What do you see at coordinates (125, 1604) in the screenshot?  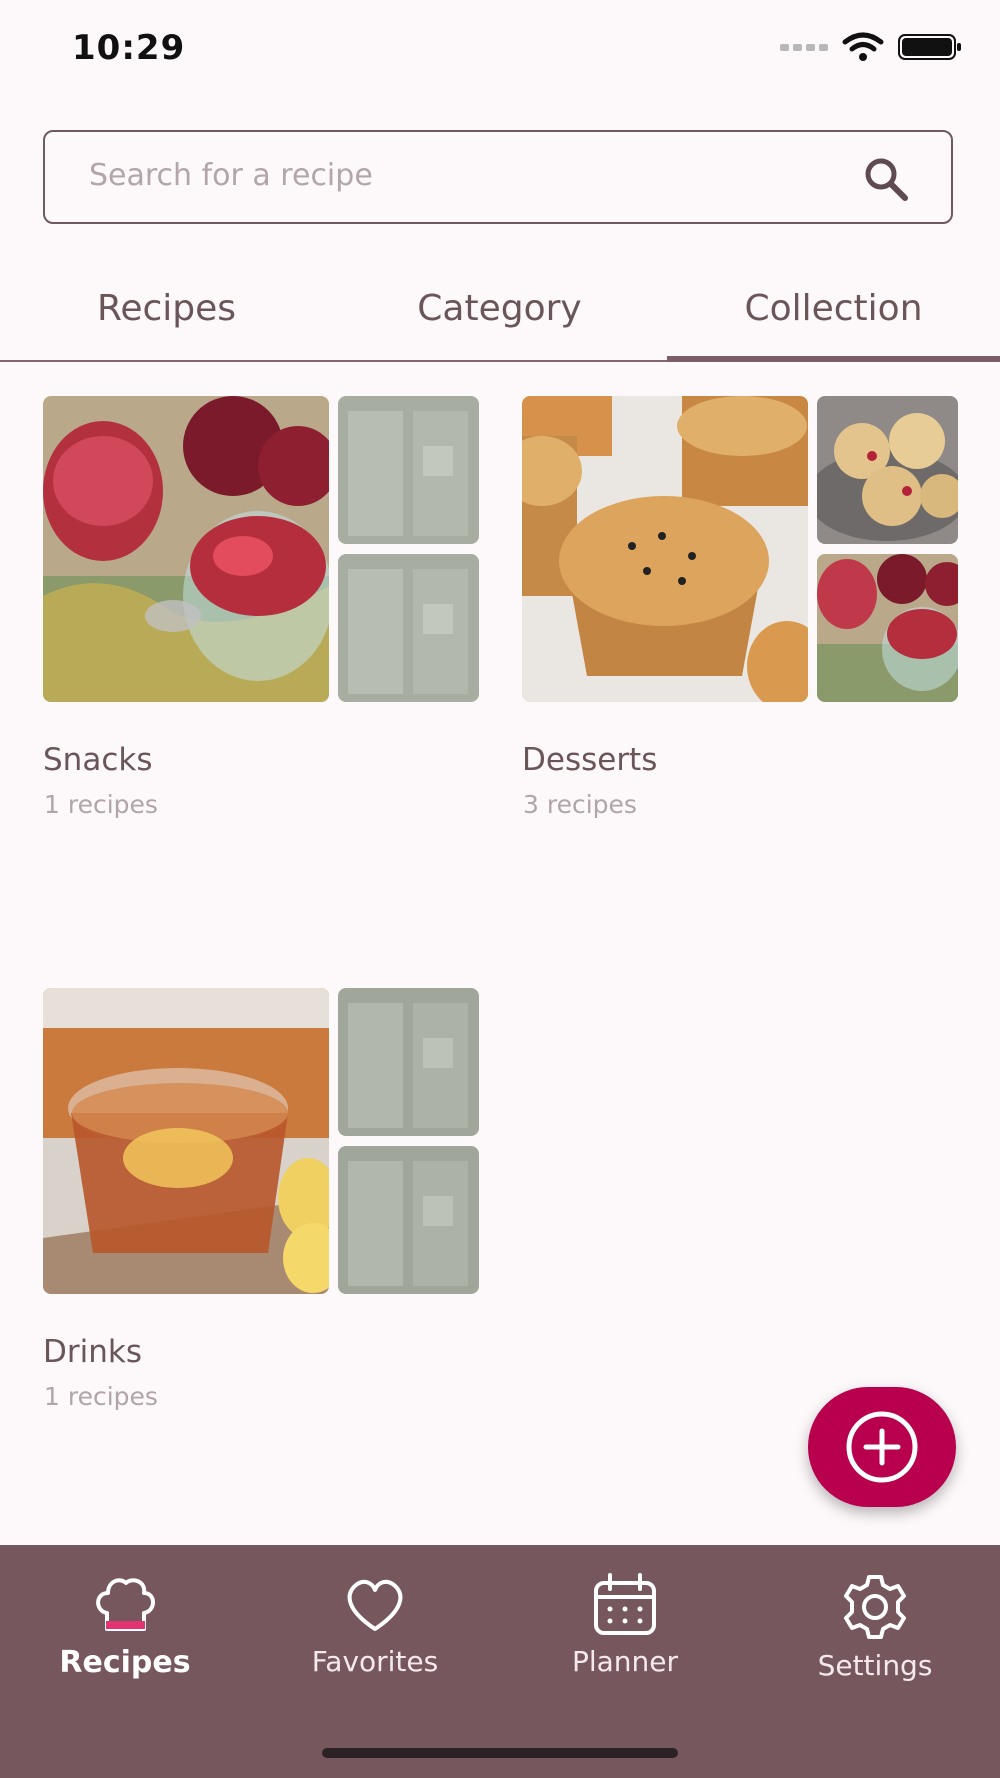 I see `chef-hat-icon` at bounding box center [125, 1604].